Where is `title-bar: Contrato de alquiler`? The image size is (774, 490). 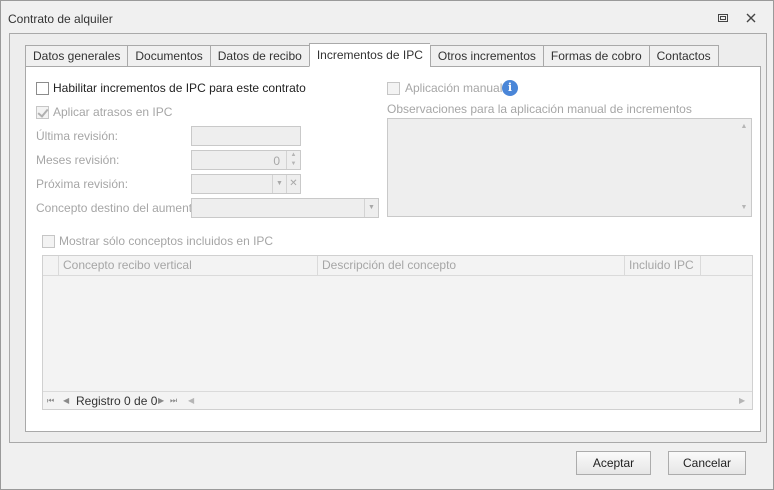 title-bar: Contrato de alquiler is located at coordinates (387, 18).